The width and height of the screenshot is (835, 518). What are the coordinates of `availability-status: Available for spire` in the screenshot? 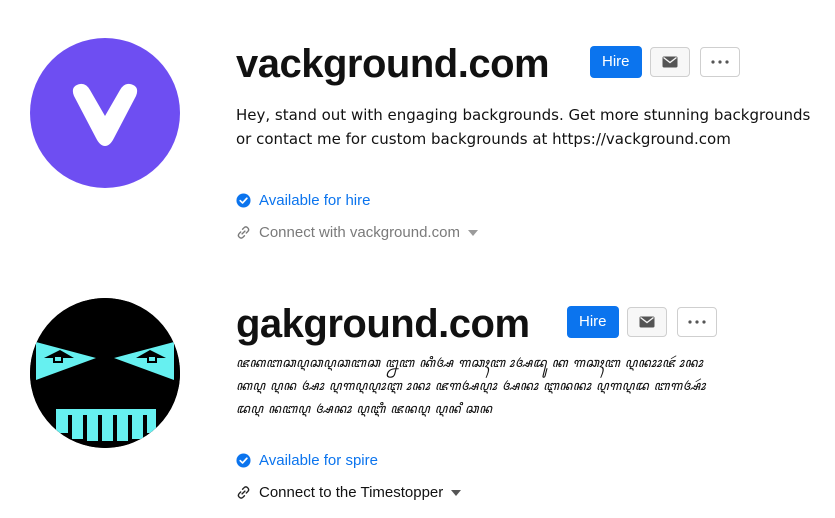 It's located at (307, 460).